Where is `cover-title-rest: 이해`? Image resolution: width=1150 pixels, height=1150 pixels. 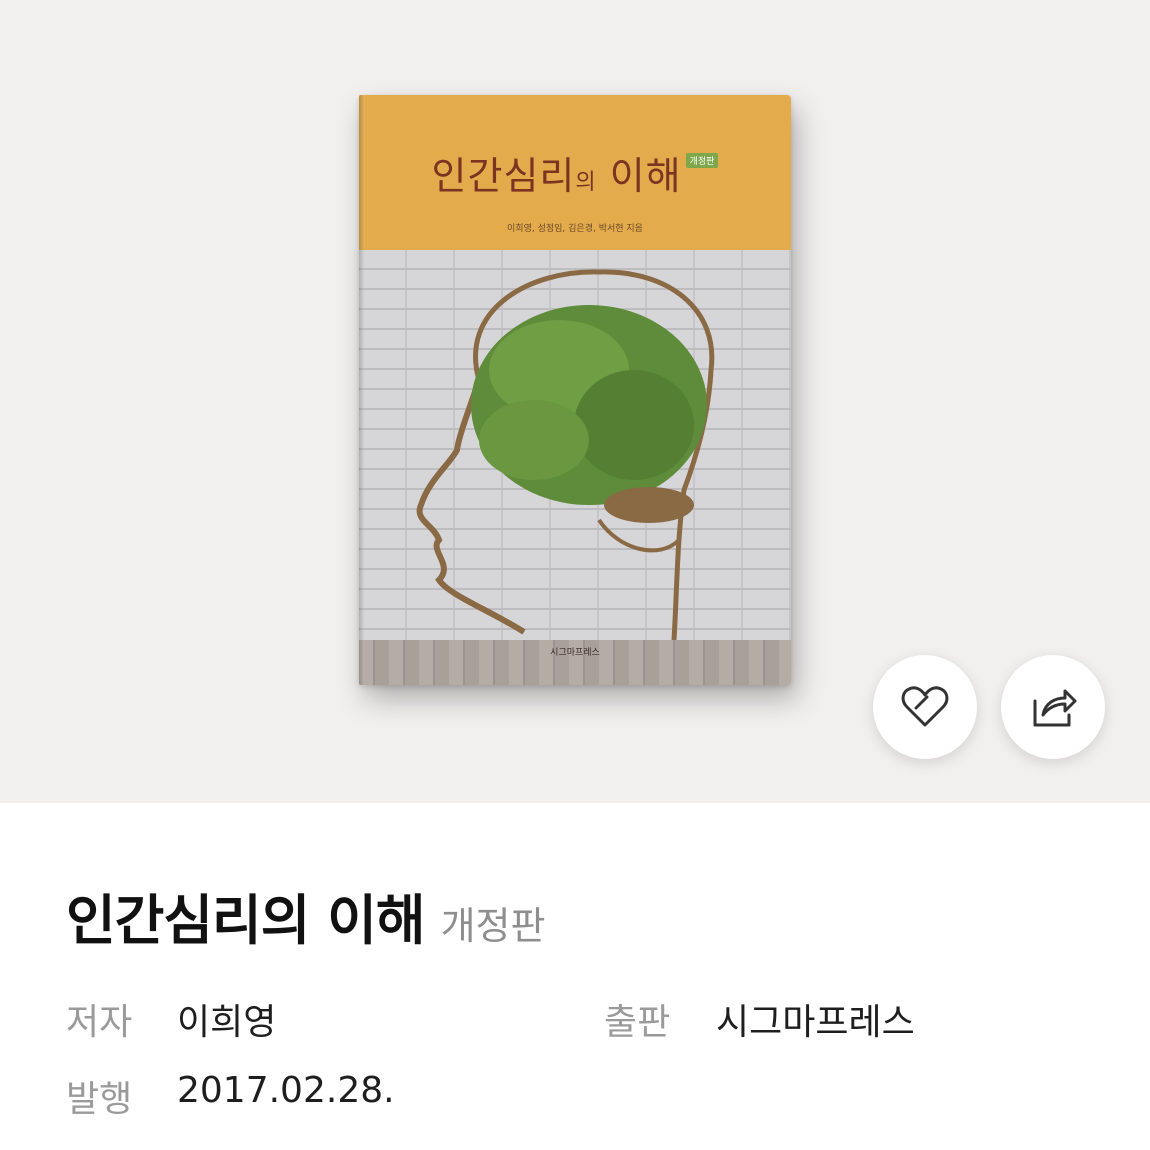 cover-title-rest: 이해 is located at coordinates (639, 176).